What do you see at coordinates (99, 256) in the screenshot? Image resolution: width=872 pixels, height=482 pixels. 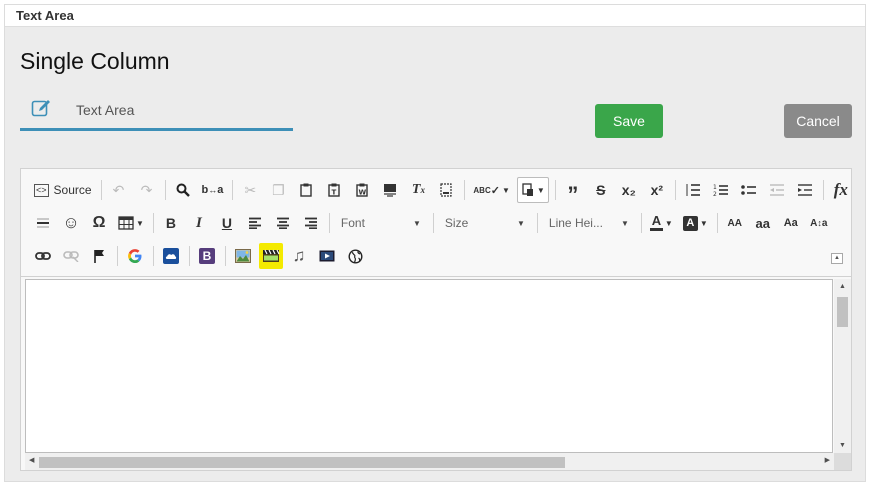 I see `anchor-flag-icon` at bounding box center [99, 256].